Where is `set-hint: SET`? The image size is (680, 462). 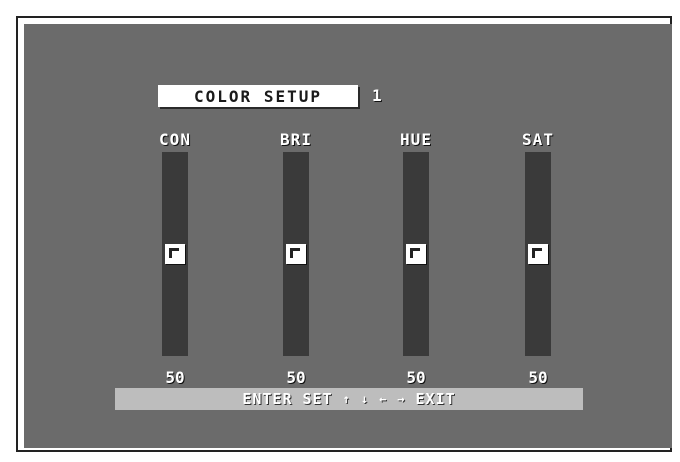
set-hint: SET is located at coordinates (317, 399).